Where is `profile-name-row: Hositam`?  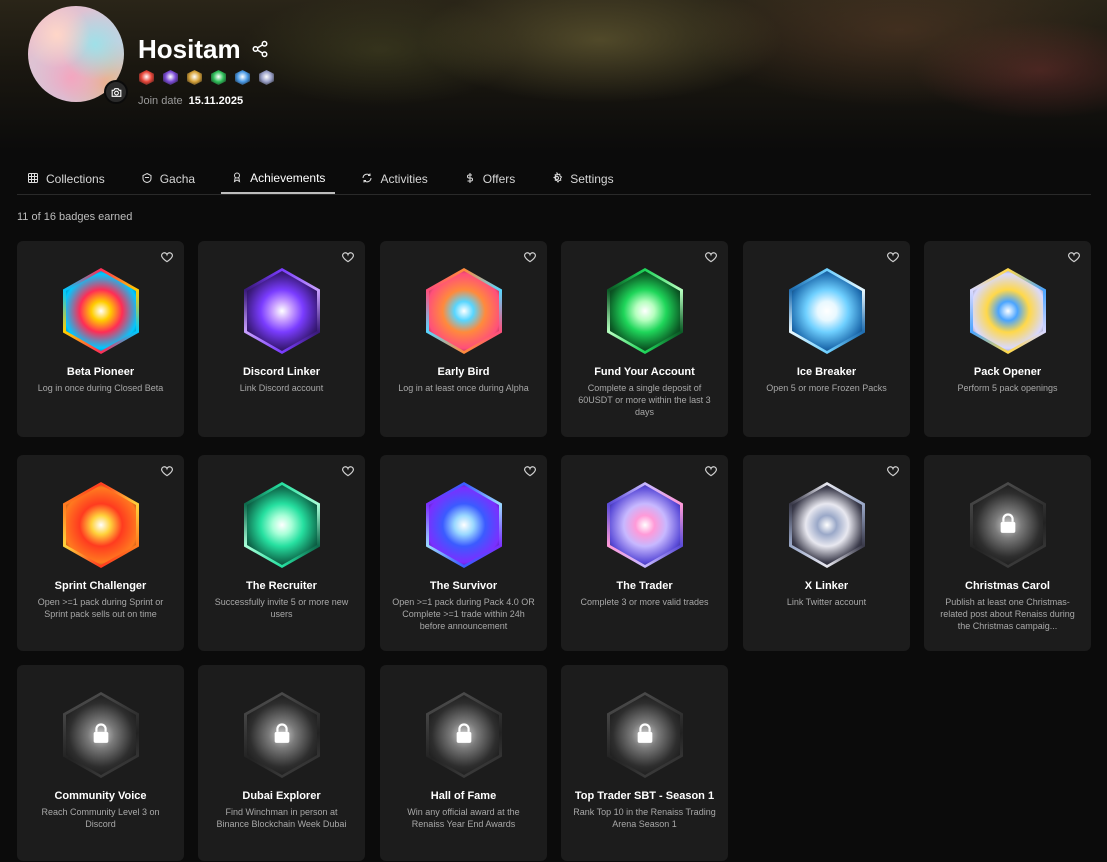
profile-name-row: Hositam is located at coordinates (203, 49).